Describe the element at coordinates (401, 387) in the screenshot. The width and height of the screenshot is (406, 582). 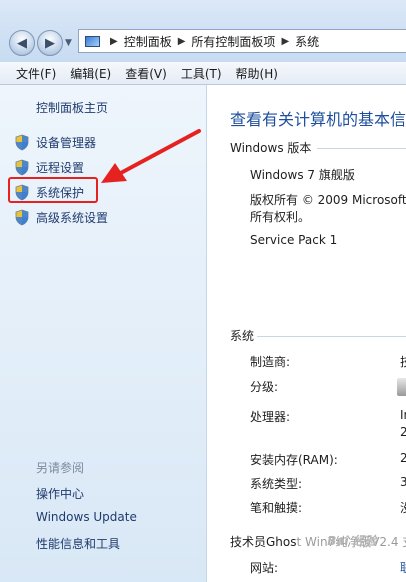
I see `rating-badge` at that location.